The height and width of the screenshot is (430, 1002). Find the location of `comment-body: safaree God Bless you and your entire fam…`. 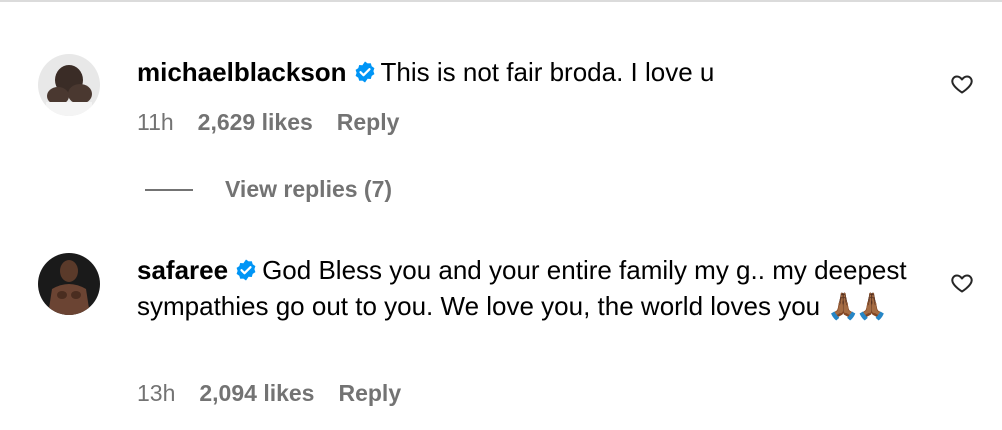

comment-body: safaree God Bless you and your entire fam… is located at coordinates (522, 288).